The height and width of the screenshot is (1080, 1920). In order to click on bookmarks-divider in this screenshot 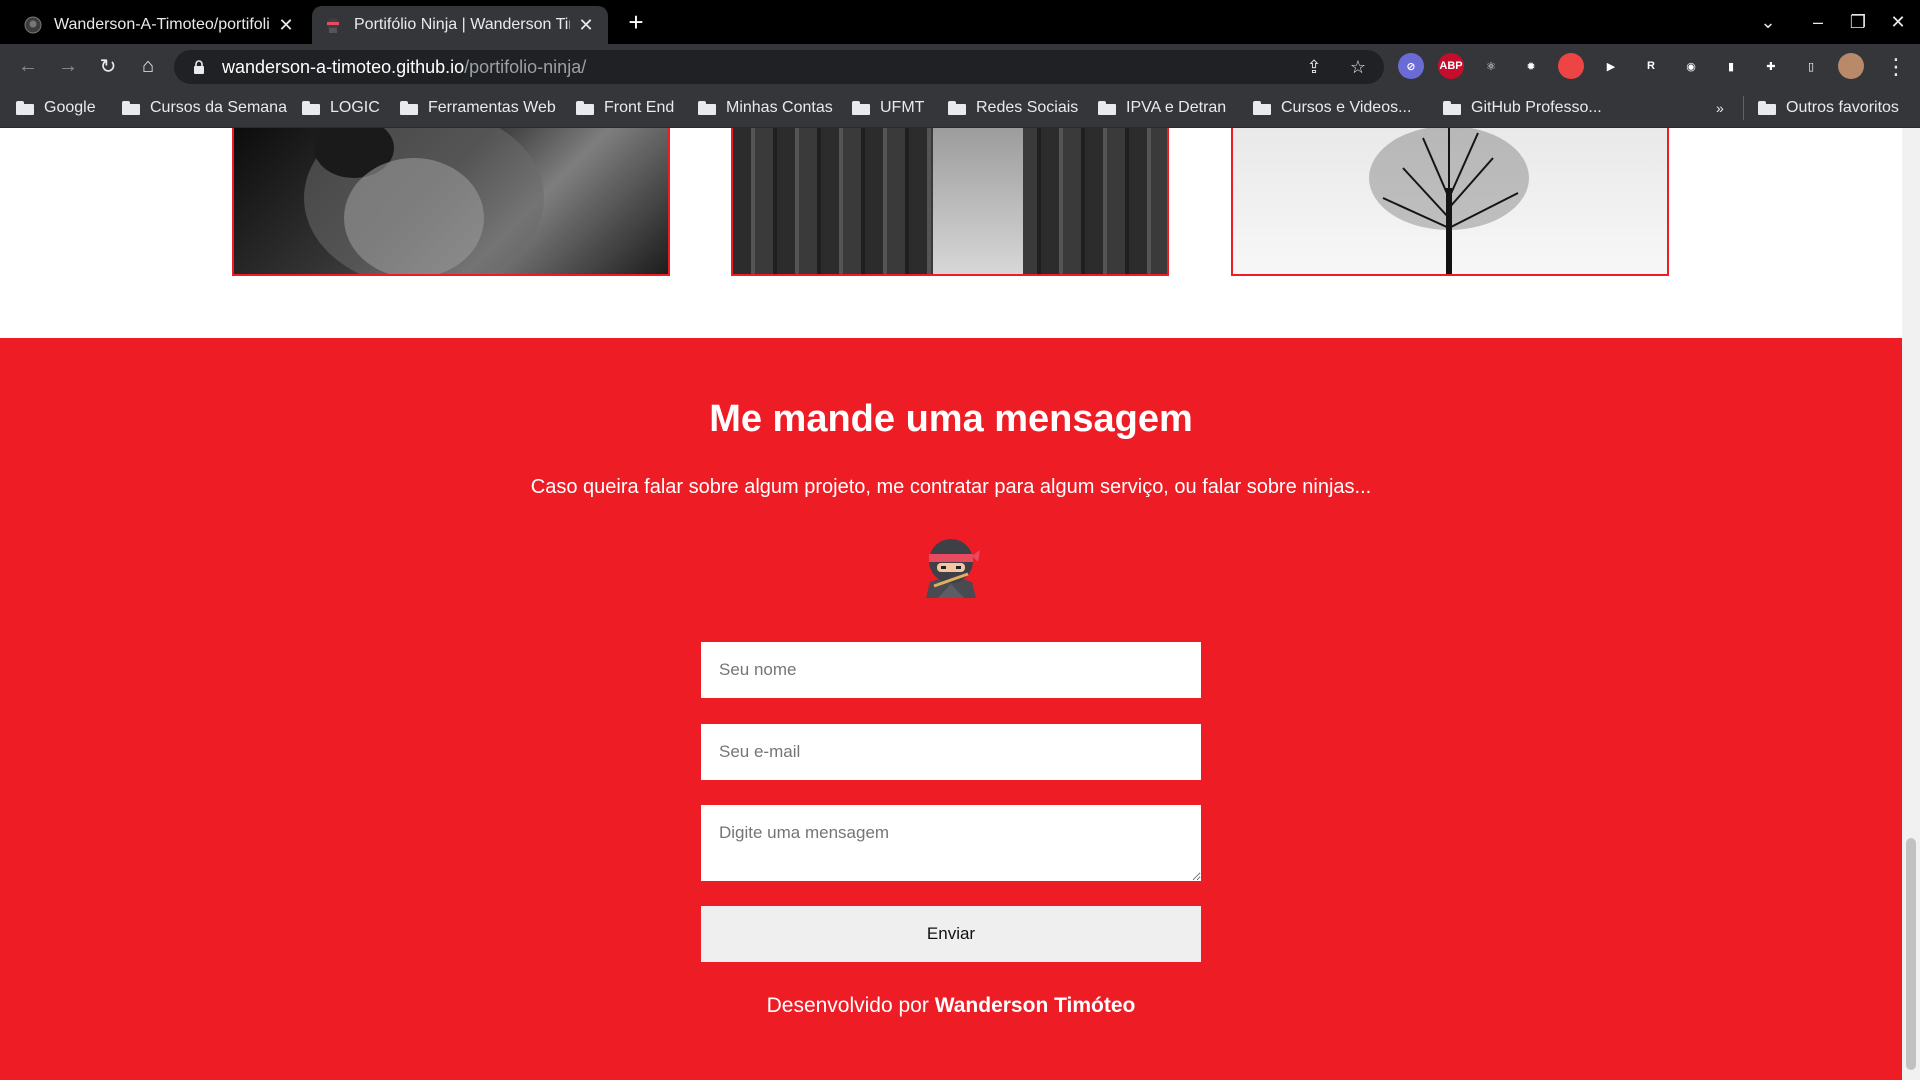, I will do `click(1743, 108)`.